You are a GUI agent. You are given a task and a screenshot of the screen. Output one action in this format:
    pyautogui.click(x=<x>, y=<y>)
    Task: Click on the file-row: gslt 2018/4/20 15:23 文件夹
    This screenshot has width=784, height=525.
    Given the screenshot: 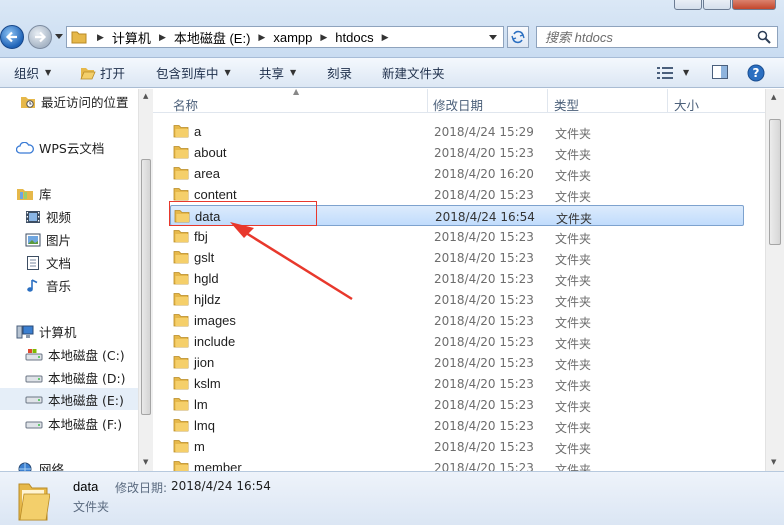 What is the action you would take?
    pyautogui.click(x=457, y=257)
    